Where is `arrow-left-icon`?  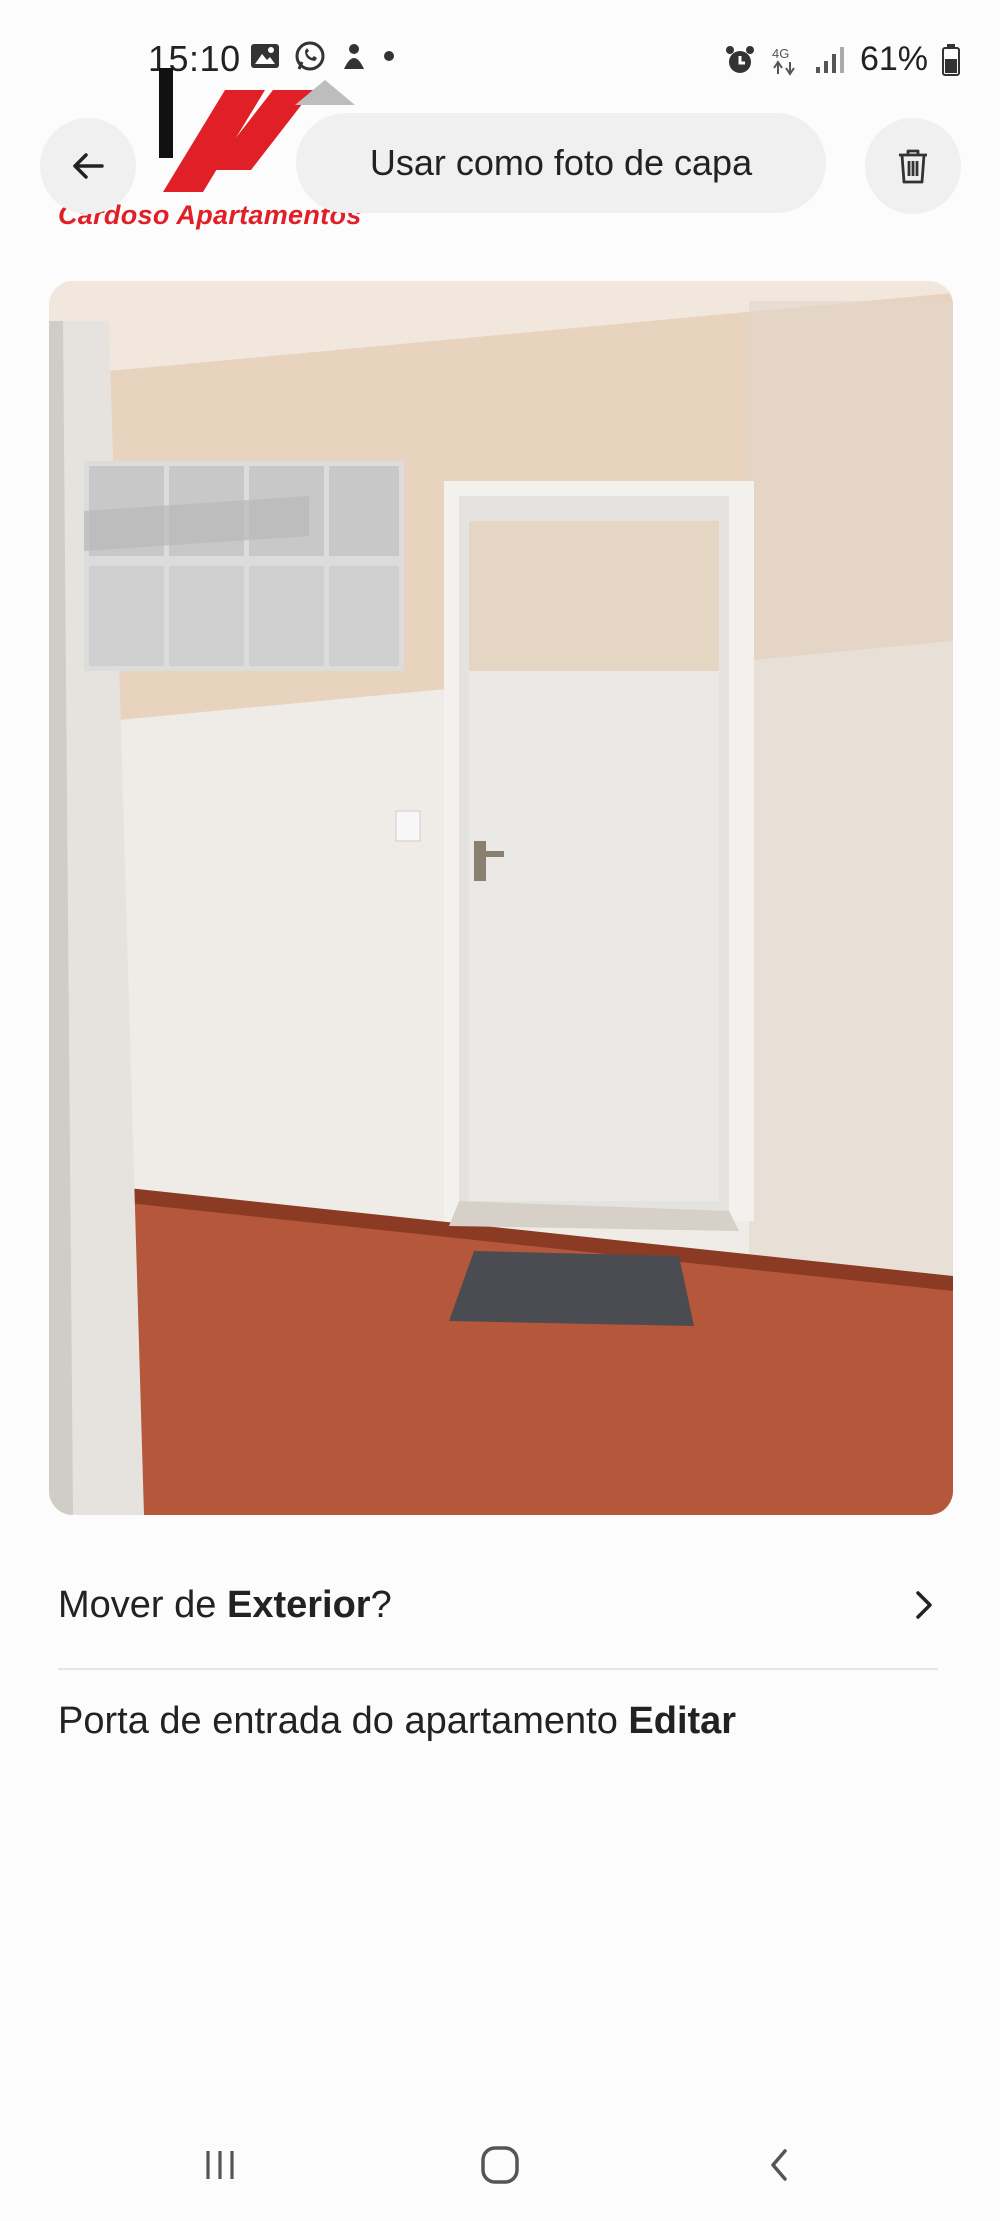
arrow-left-icon is located at coordinates (88, 166).